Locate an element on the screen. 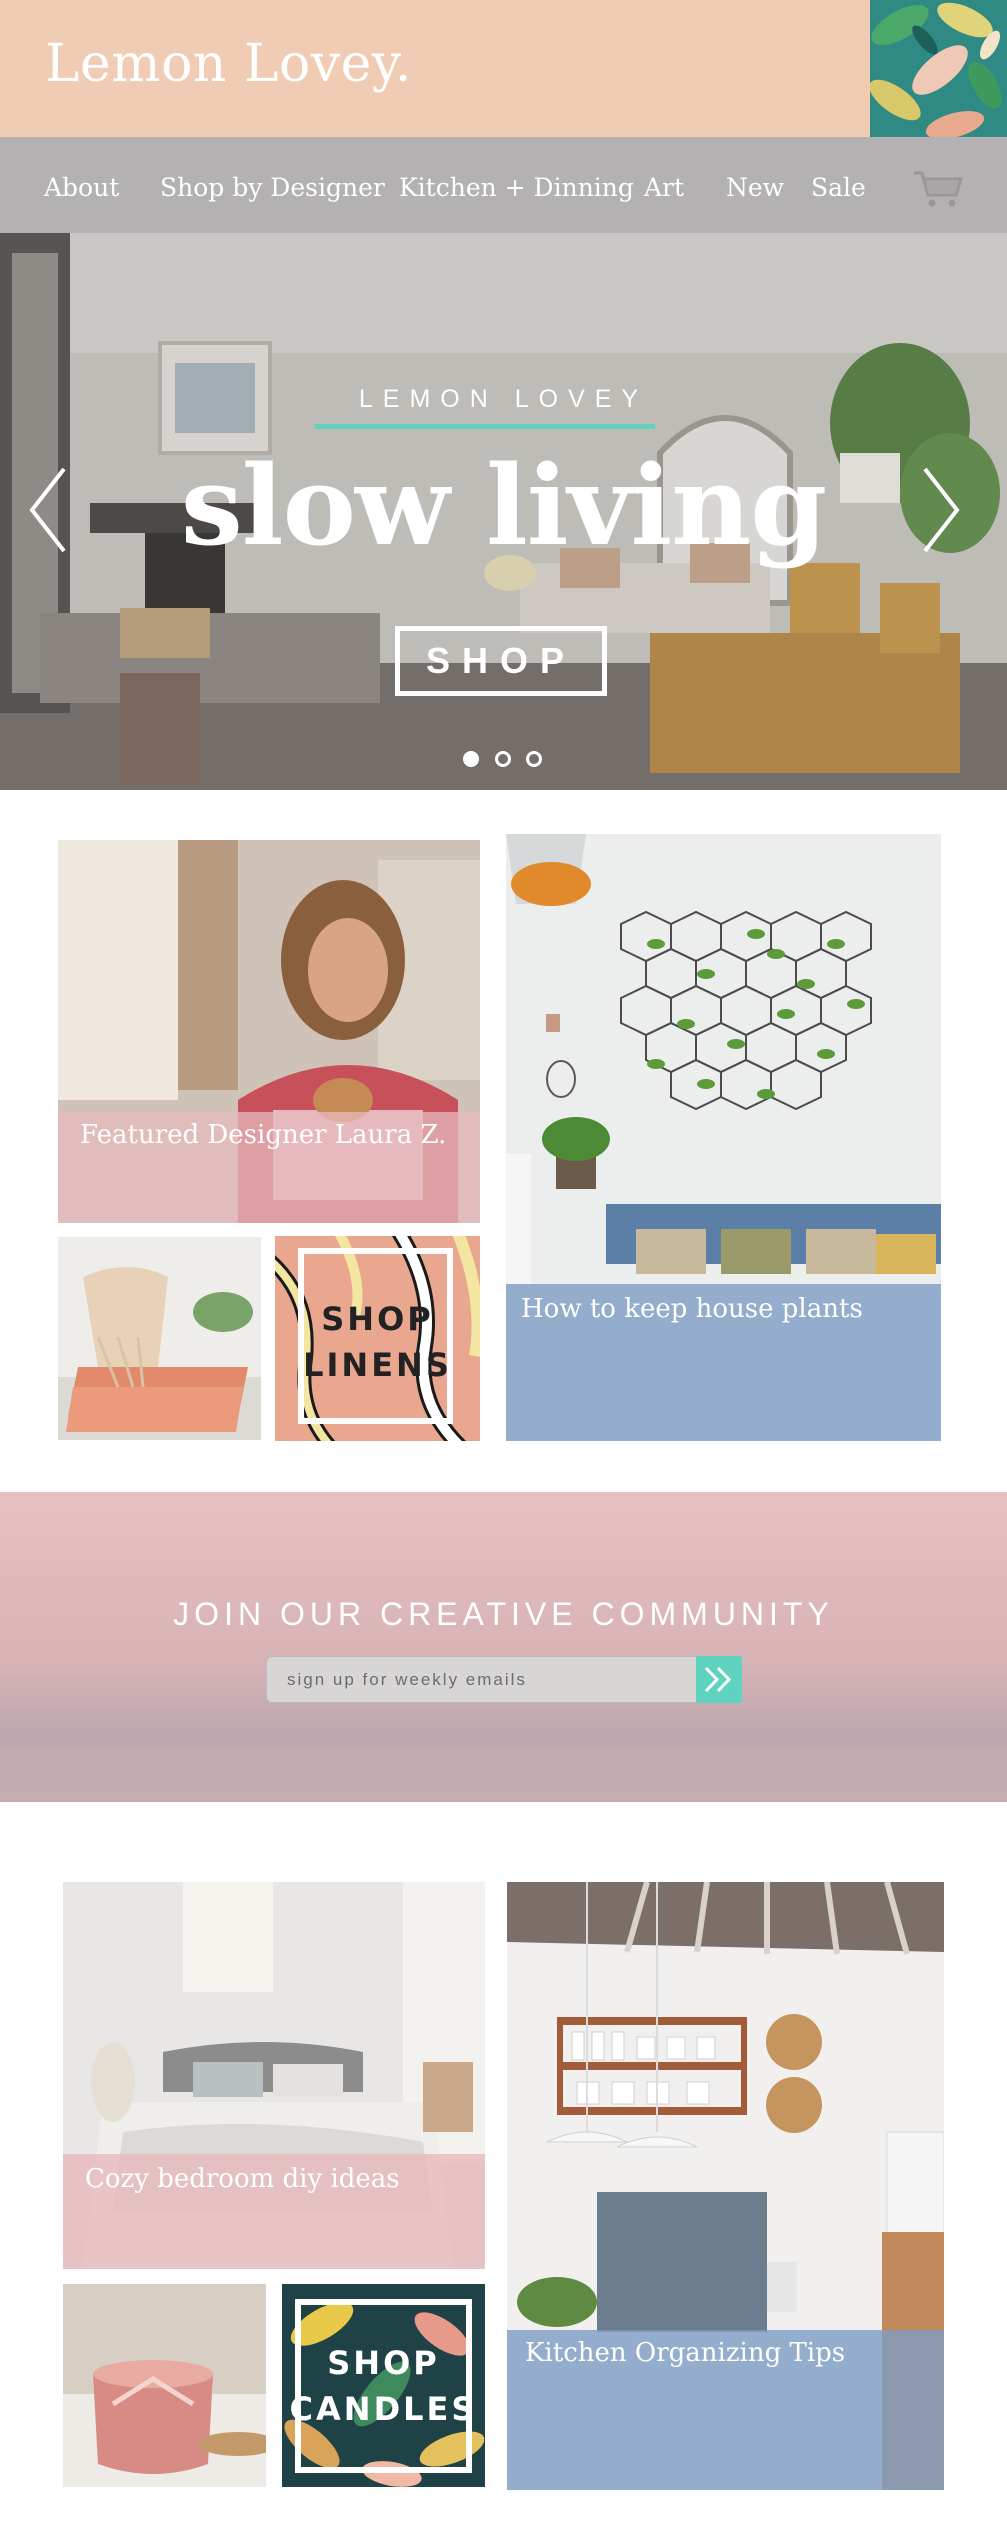 This screenshot has height=2543, width=1007. shop-candles-label-line1: SHOP is located at coordinates (383, 2363).